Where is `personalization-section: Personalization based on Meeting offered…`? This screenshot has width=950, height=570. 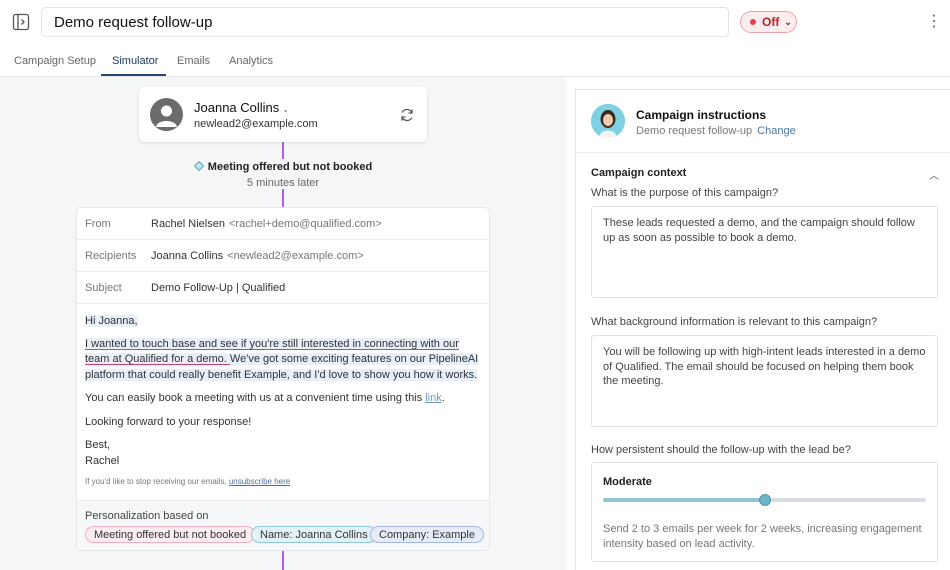 personalization-section: Personalization based on Meeting offered… is located at coordinates (283, 525).